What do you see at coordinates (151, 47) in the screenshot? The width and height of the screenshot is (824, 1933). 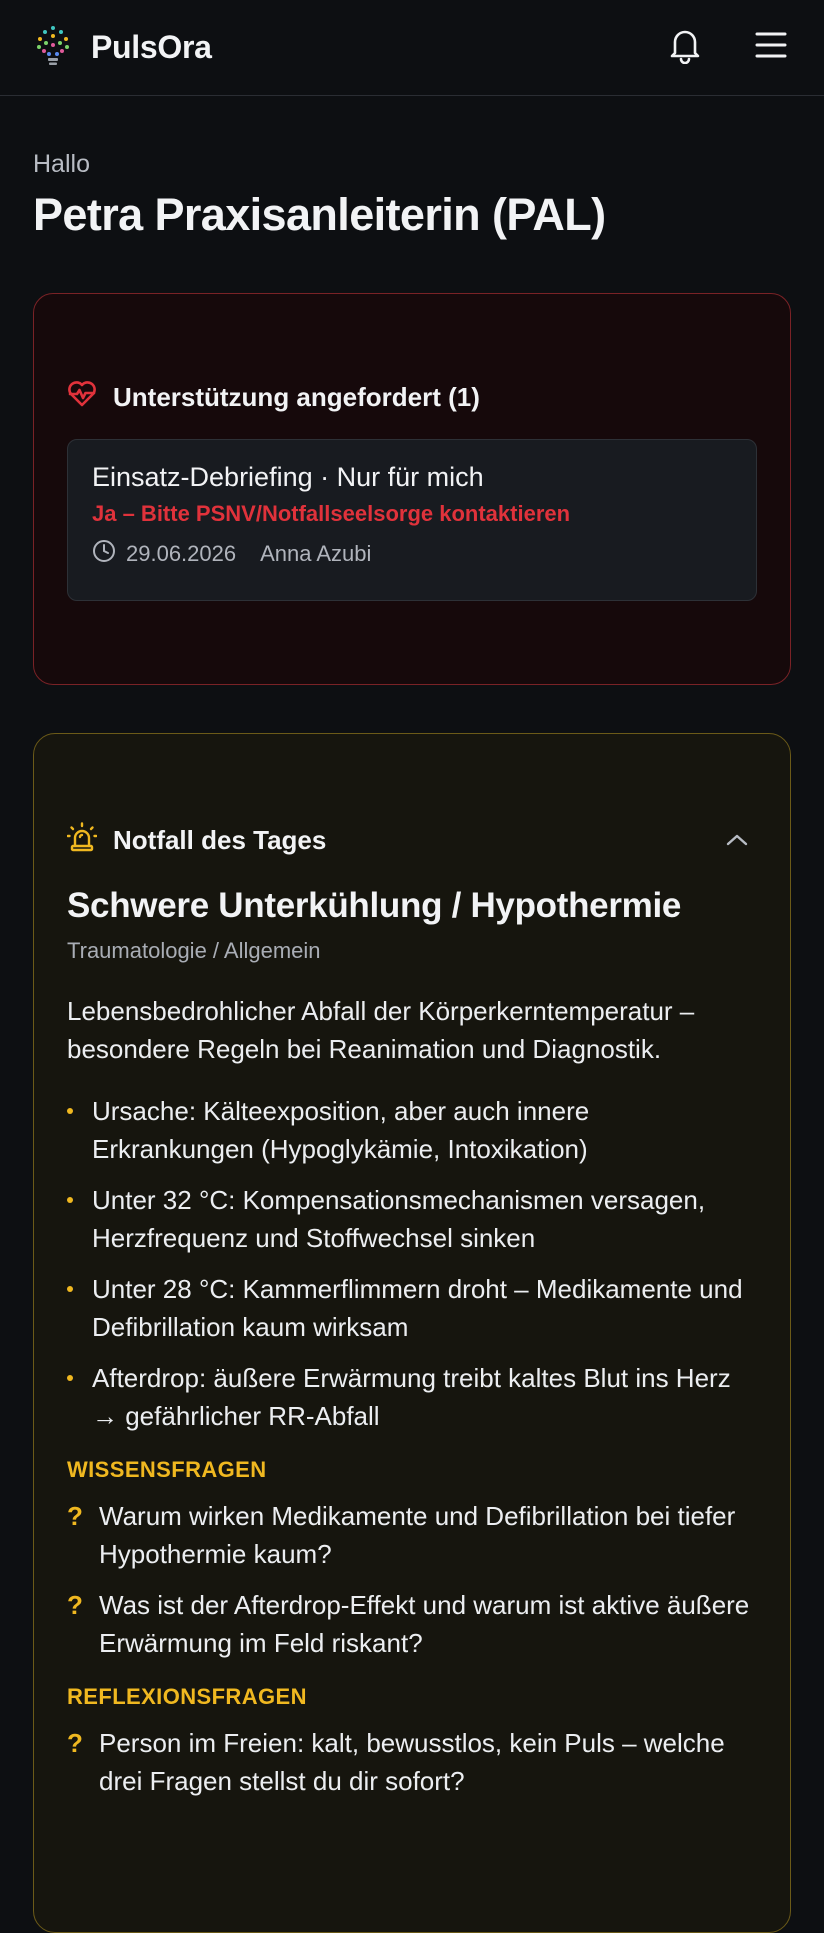 I see `app-name: PulsOra` at bounding box center [151, 47].